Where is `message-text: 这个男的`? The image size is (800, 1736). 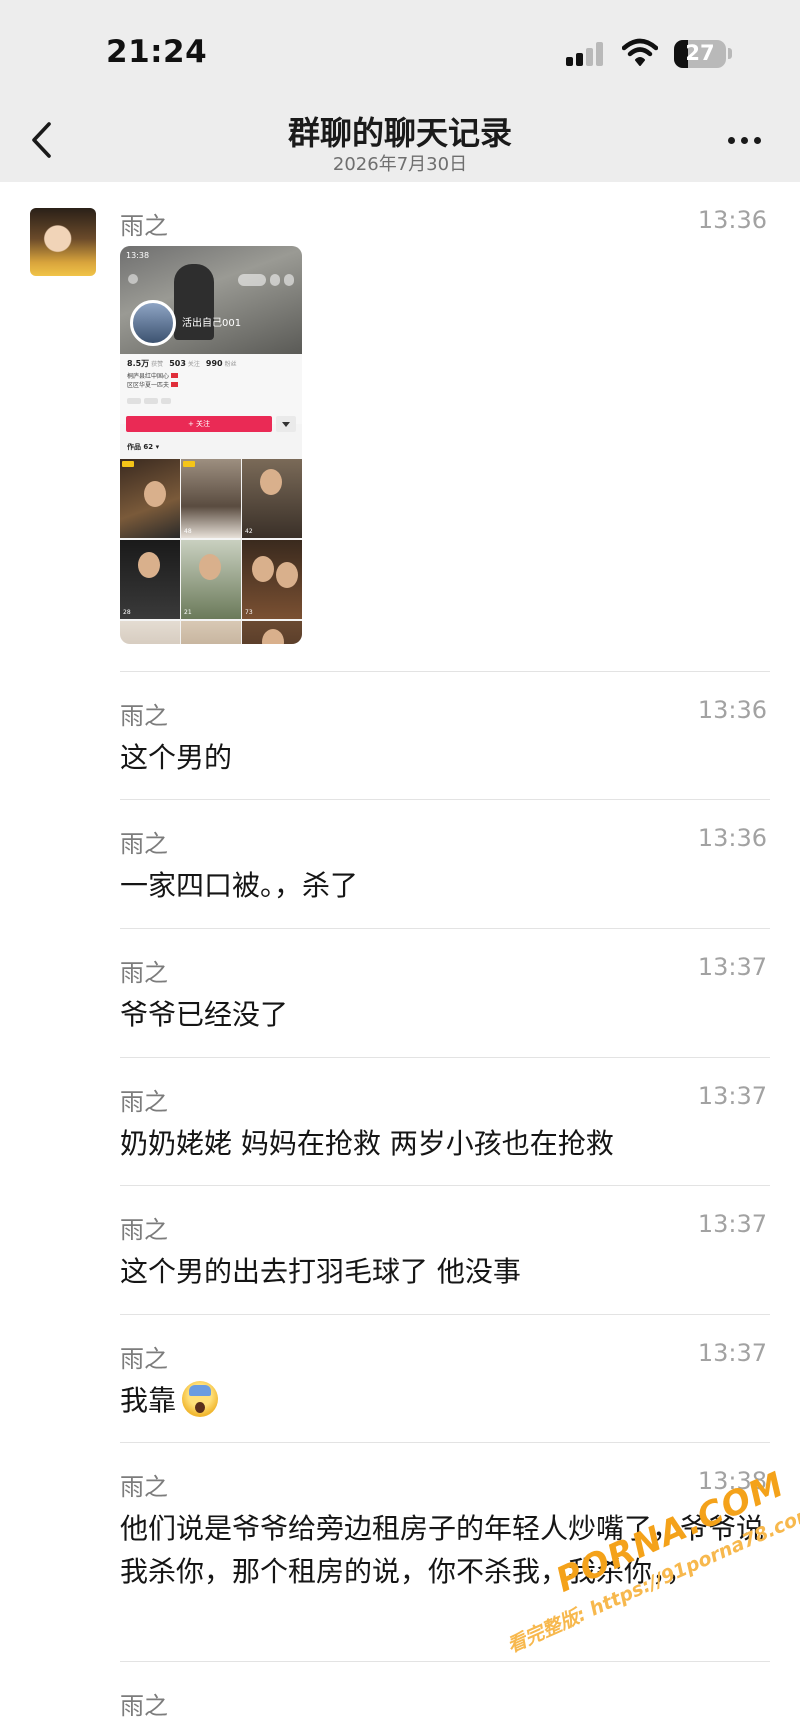
message-text: 这个男的 is located at coordinates (176, 757).